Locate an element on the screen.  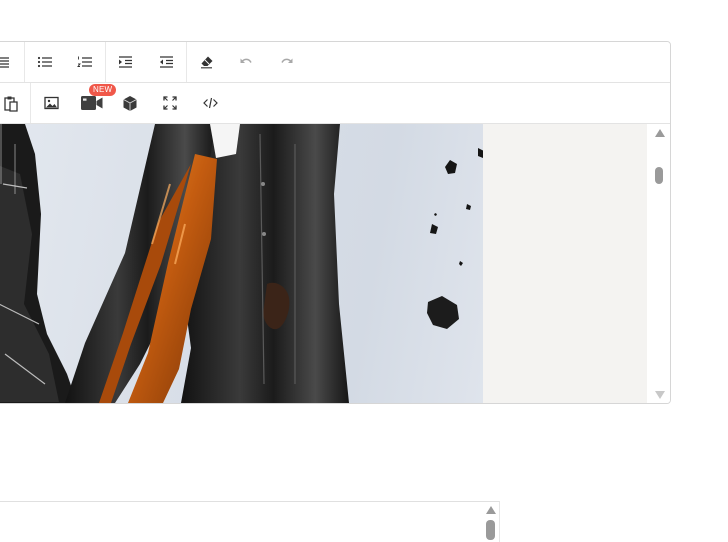
video-camera-icon is located at coordinates (92, 103).